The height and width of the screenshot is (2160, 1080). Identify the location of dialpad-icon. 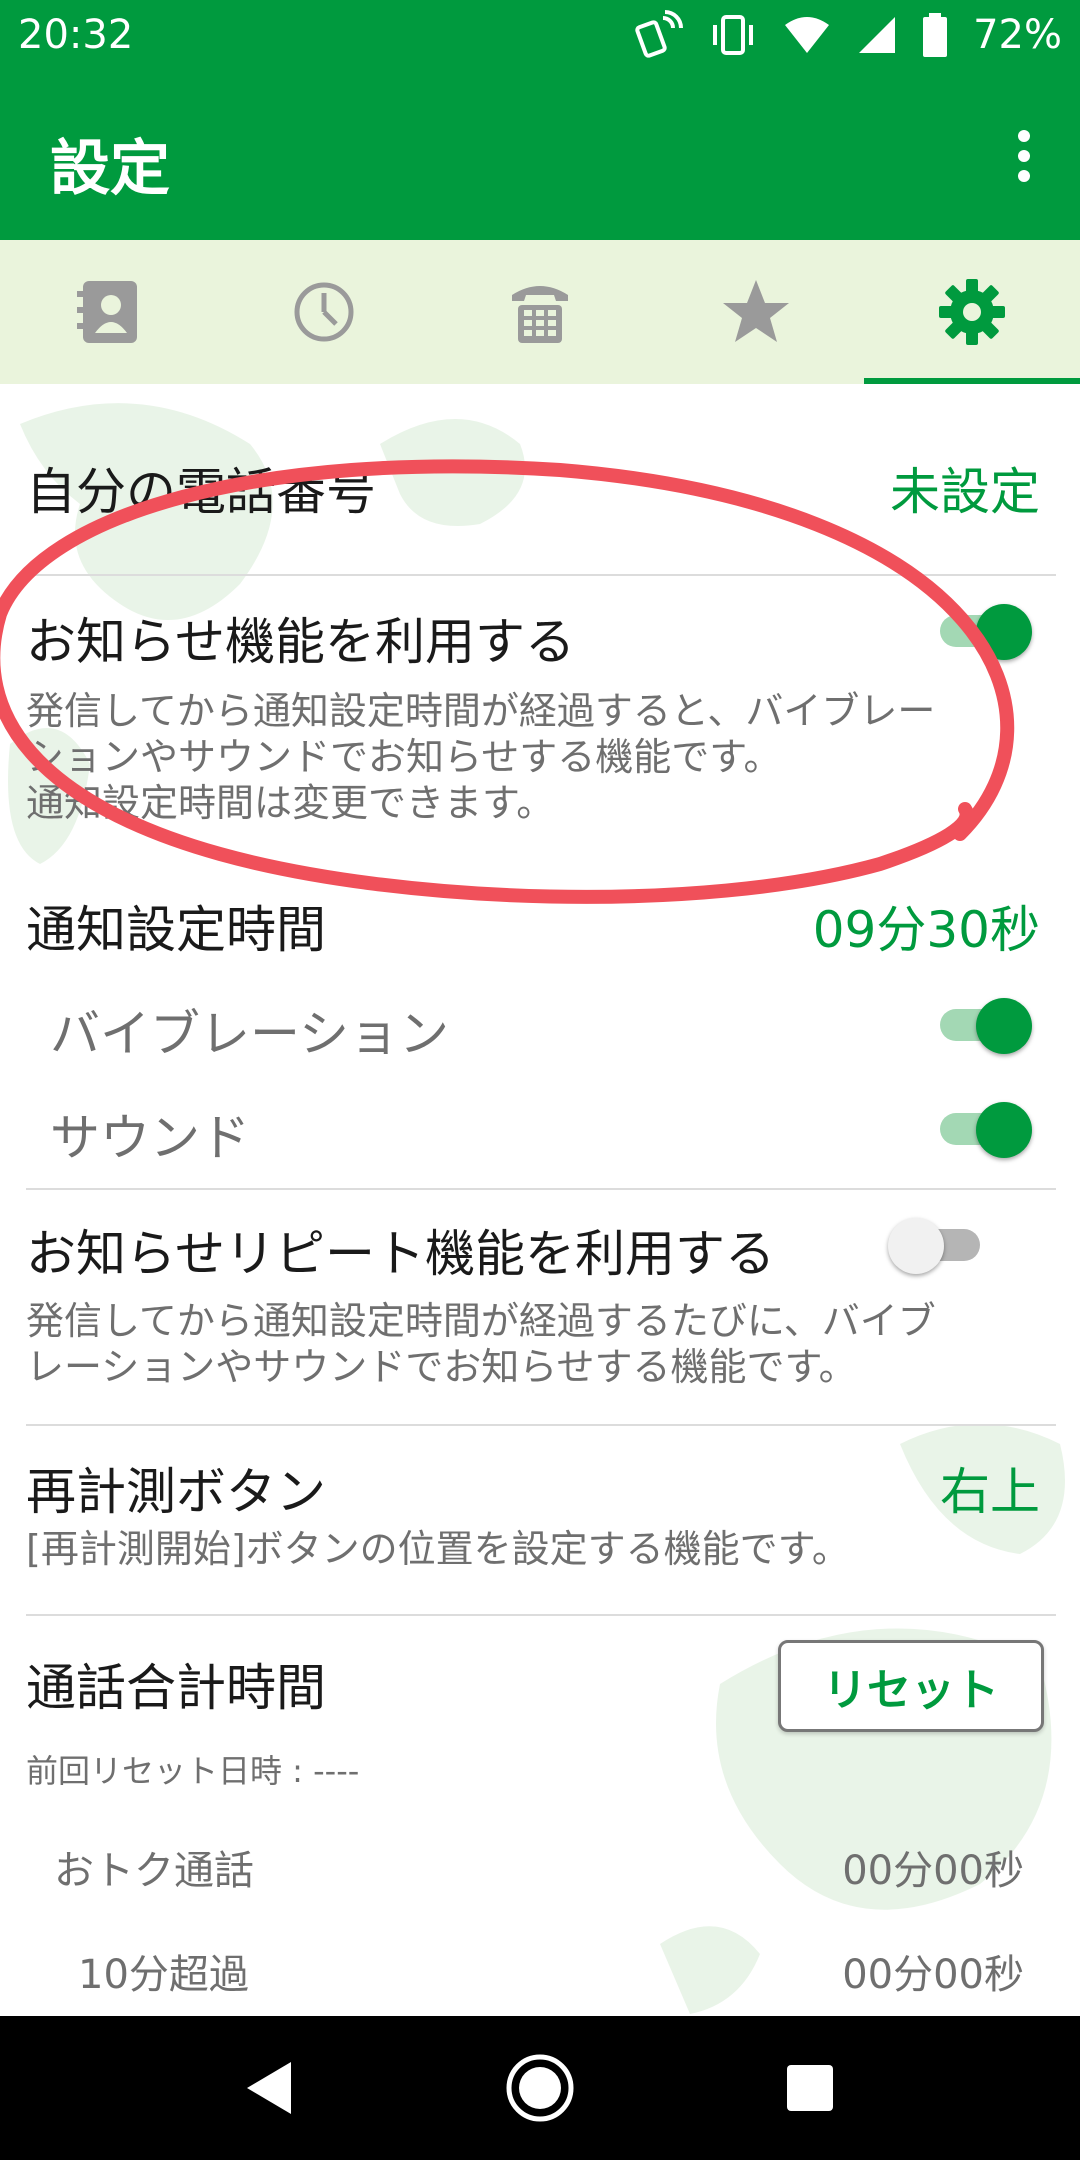
(540, 314).